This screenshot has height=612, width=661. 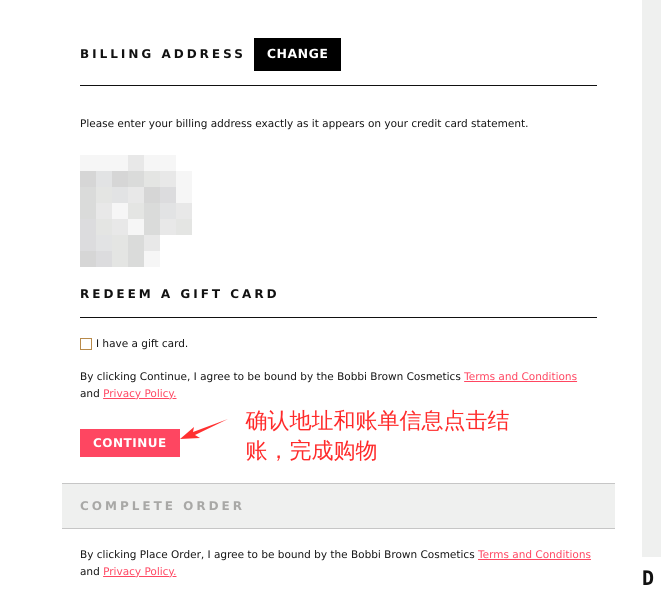 What do you see at coordinates (130, 442) in the screenshot?
I see `continue-button: CONTINUE` at bounding box center [130, 442].